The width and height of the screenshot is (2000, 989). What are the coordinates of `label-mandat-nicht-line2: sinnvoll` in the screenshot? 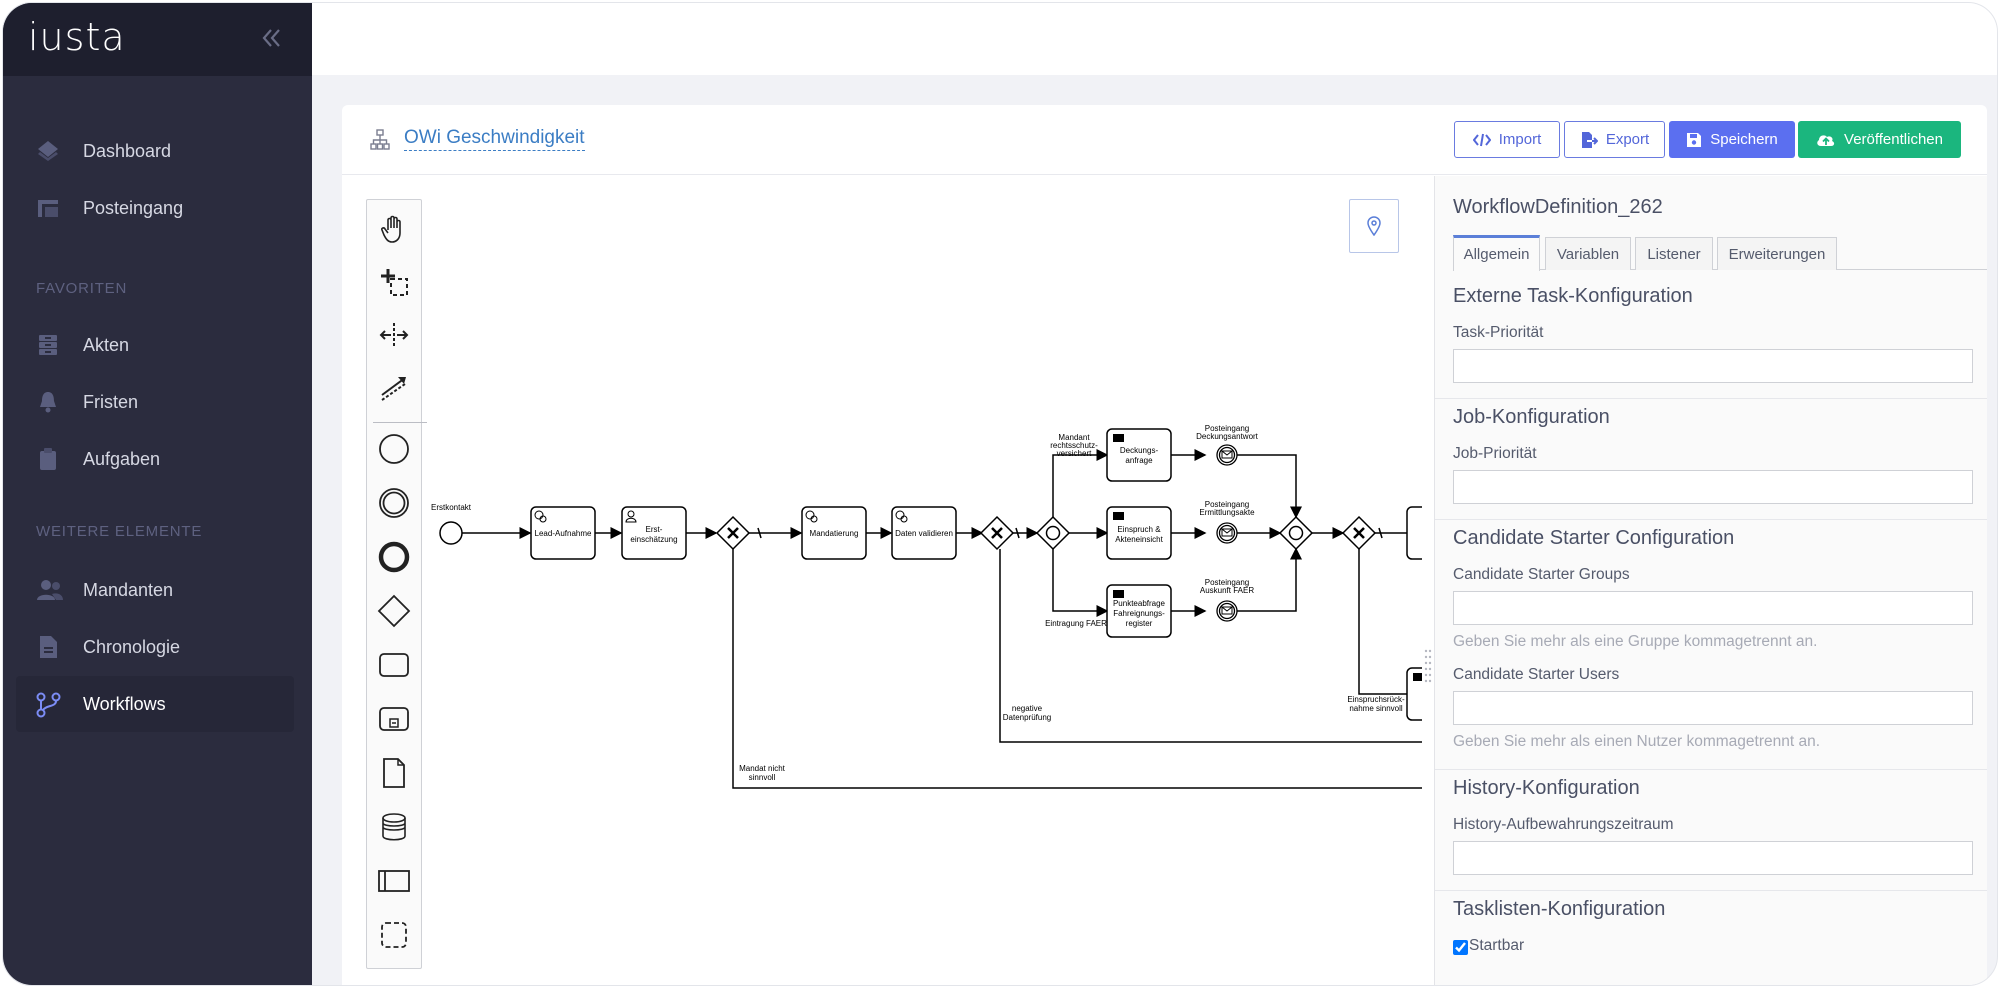 It's located at (762, 777).